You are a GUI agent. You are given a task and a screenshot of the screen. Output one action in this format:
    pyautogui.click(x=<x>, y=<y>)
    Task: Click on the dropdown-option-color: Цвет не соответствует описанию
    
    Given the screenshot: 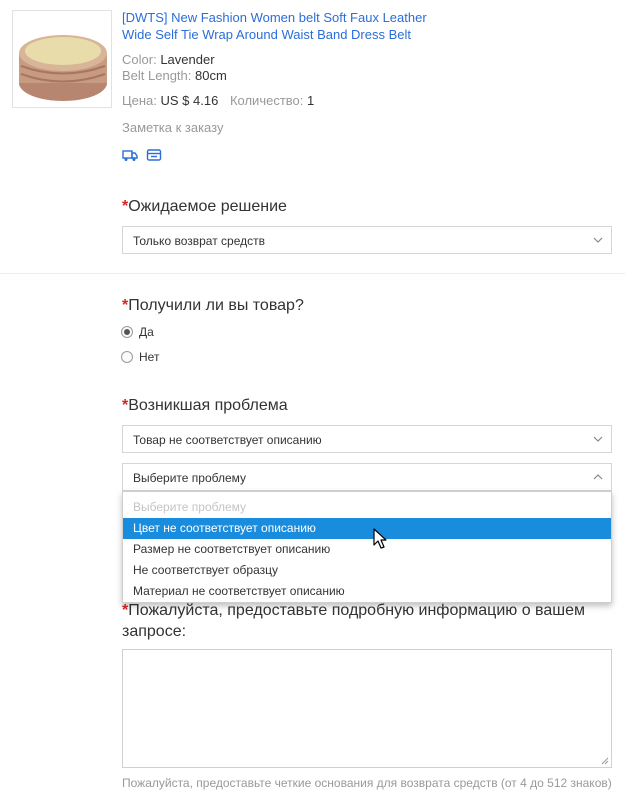 What is the action you would take?
    pyautogui.click(x=367, y=528)
    